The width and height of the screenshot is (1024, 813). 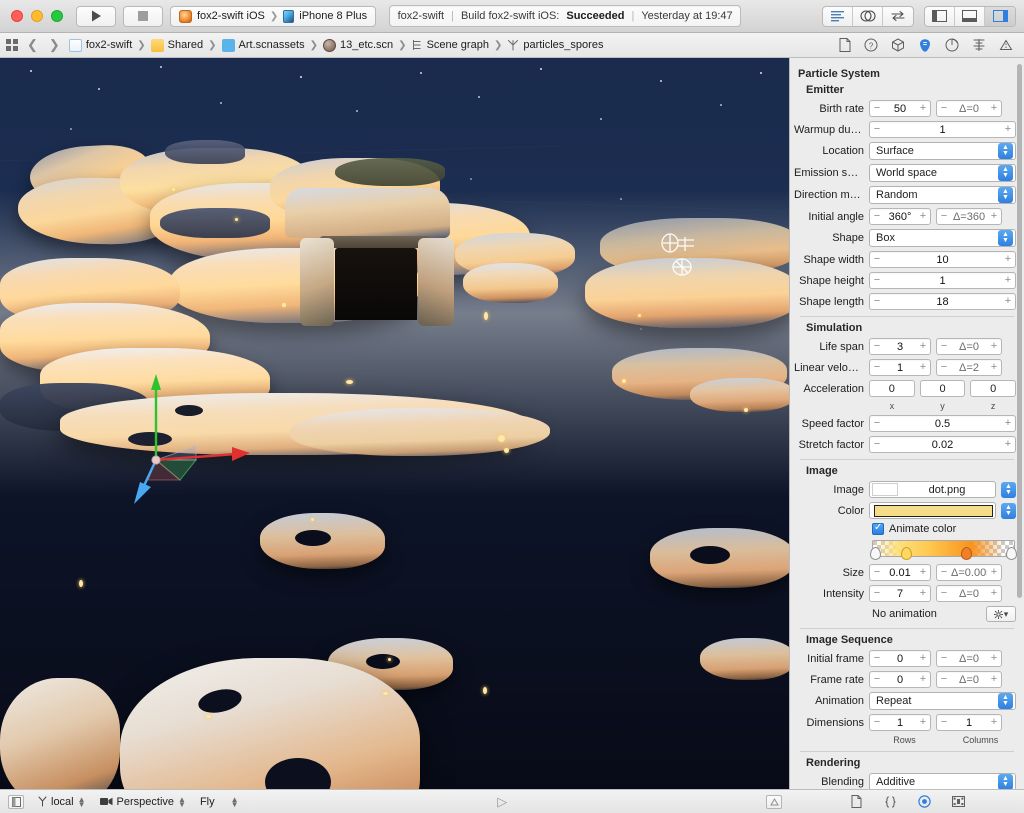 What do you see at coordinates (12, 45) in the screenshot?
I see `related-items-icon` at bounding box center [12, 45].